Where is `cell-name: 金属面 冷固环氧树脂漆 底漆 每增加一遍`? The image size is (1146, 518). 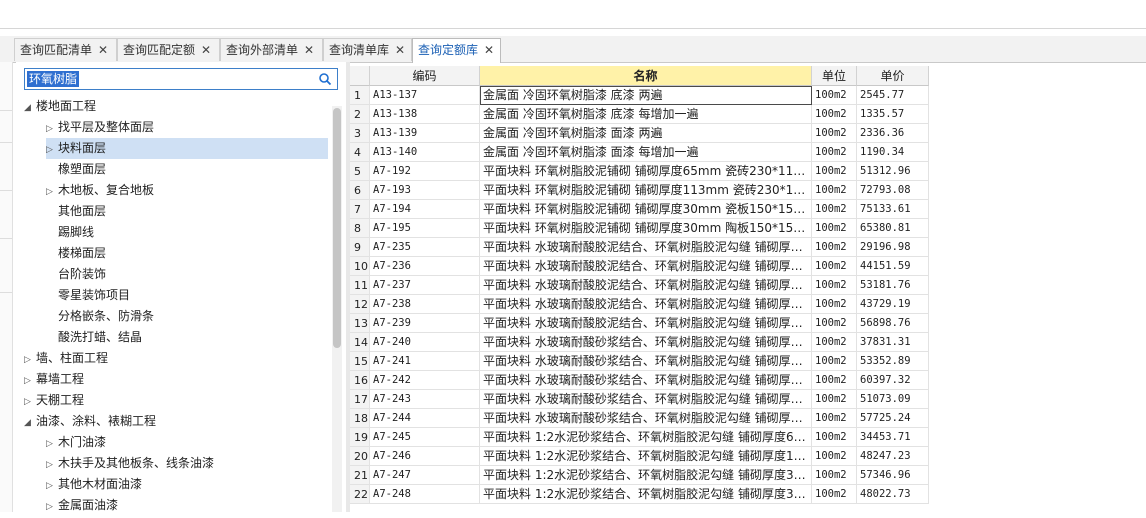 cell-name: 金属面 冷固环氧树脂漆 底漆 每增加一遍 is located at coordinates (646, 114).